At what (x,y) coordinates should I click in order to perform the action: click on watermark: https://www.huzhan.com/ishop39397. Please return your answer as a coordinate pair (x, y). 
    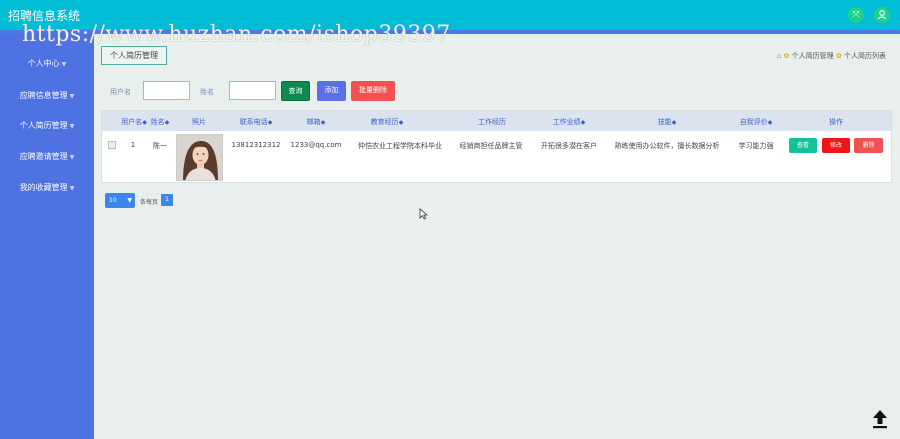
    Looking at the image, I should click on (236, 34).